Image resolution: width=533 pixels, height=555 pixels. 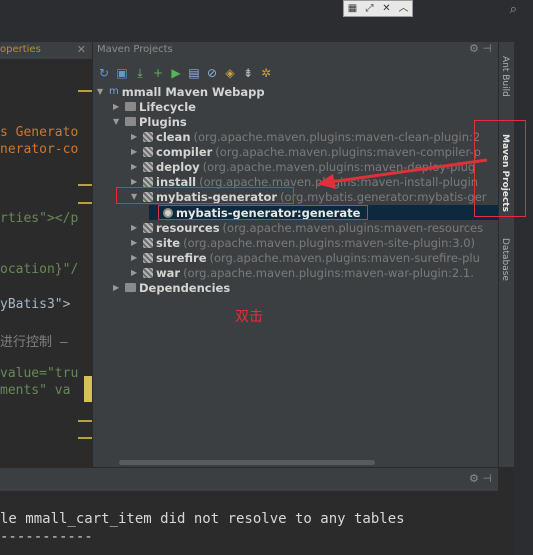 I want to click on console-line: -----------, so click(x=46, y=537).